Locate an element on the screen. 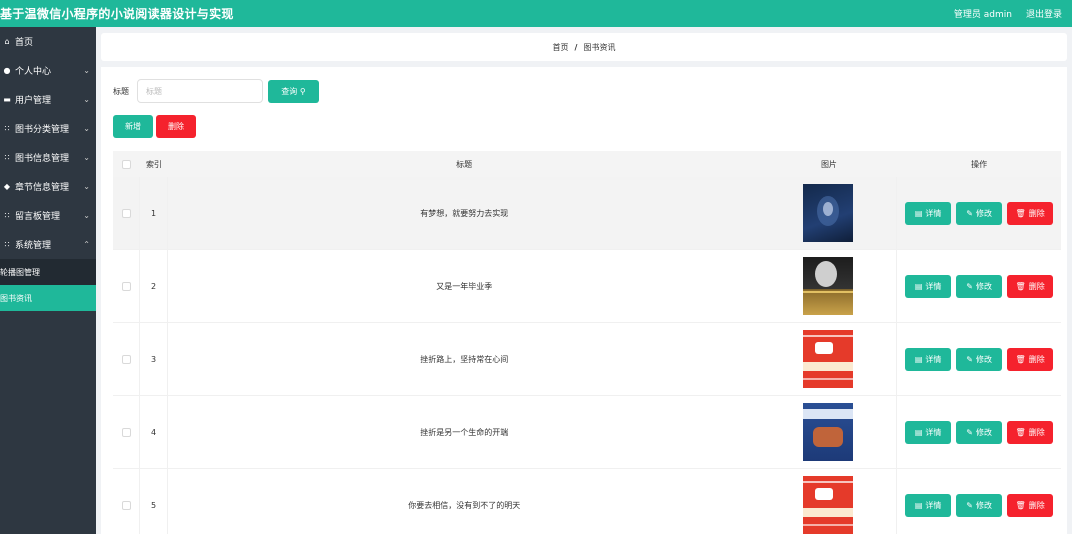 The width and height of the screenshot is (1072, 534). row-index: 5 is located at coordinates (154, 501).